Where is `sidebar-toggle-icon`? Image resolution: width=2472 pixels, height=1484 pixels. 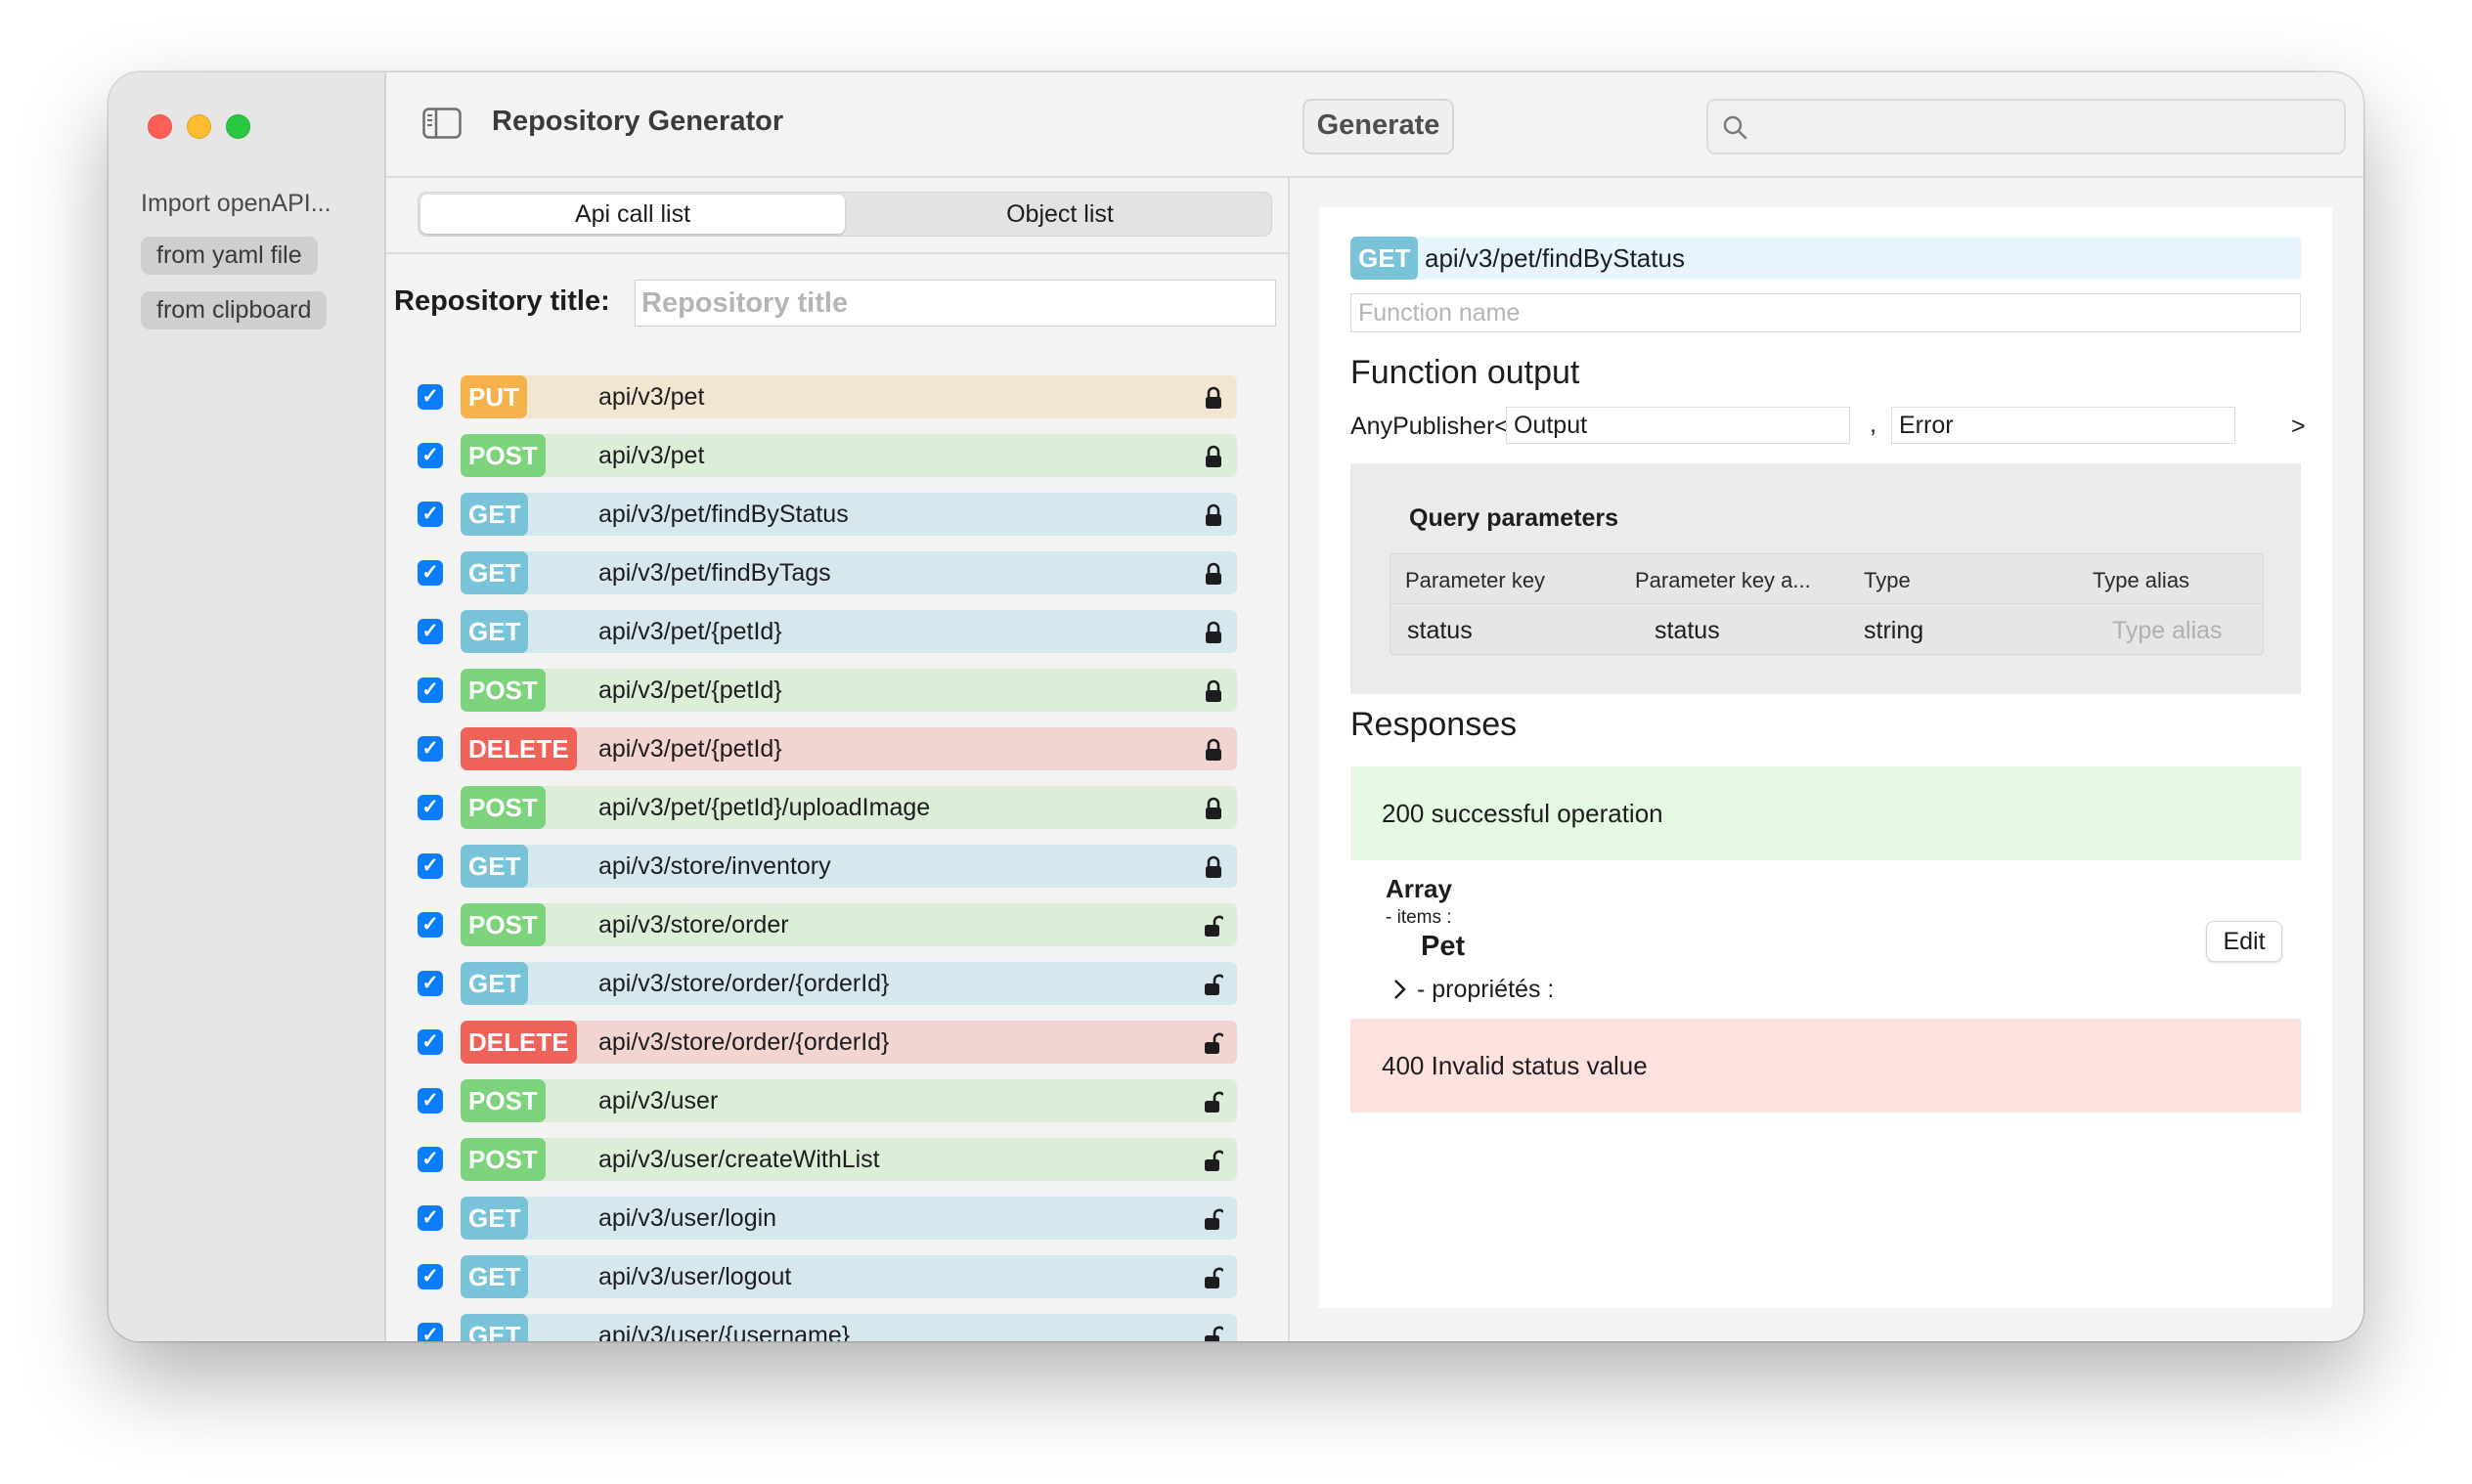
sidebar-toggle-icon is located at coordinates (442, 123).